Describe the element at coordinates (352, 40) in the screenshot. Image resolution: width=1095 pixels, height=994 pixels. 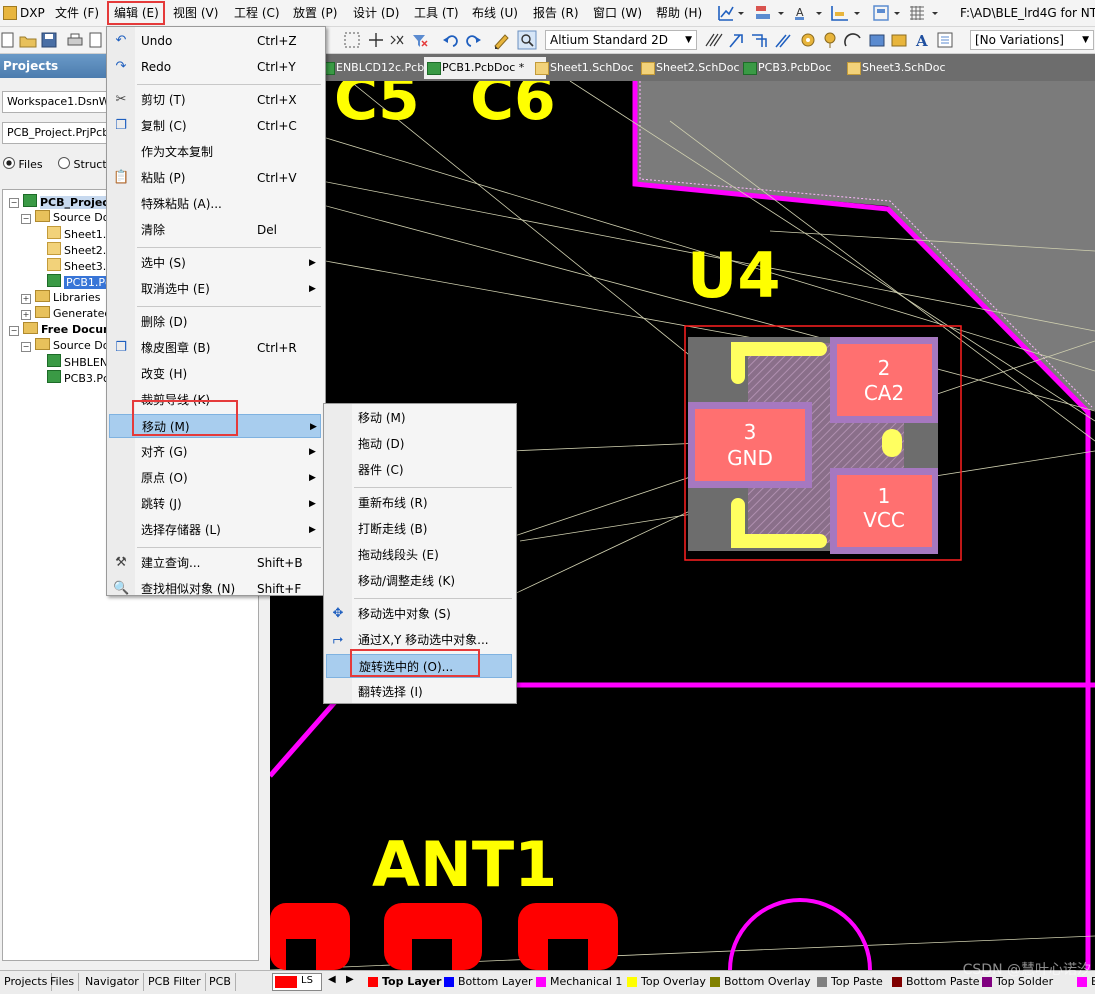
I see `select-area-icon` at that location.